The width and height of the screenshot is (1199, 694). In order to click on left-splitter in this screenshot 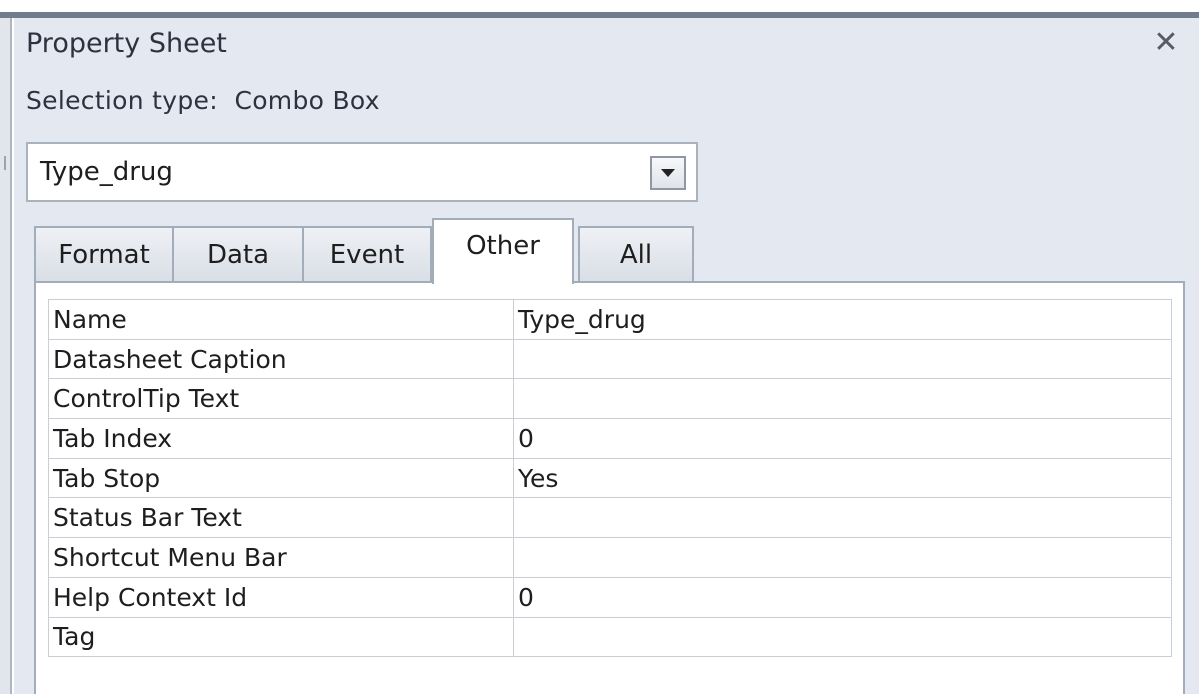, I will do `click(6, 356)`.